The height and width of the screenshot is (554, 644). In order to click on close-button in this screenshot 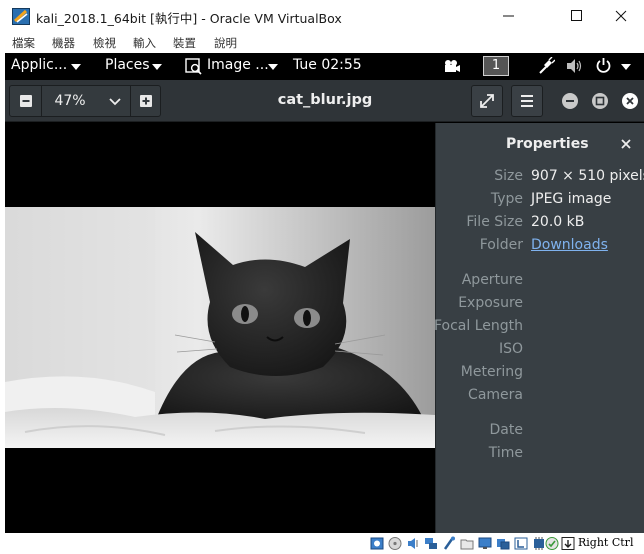, I will do `click(621, 16)`.